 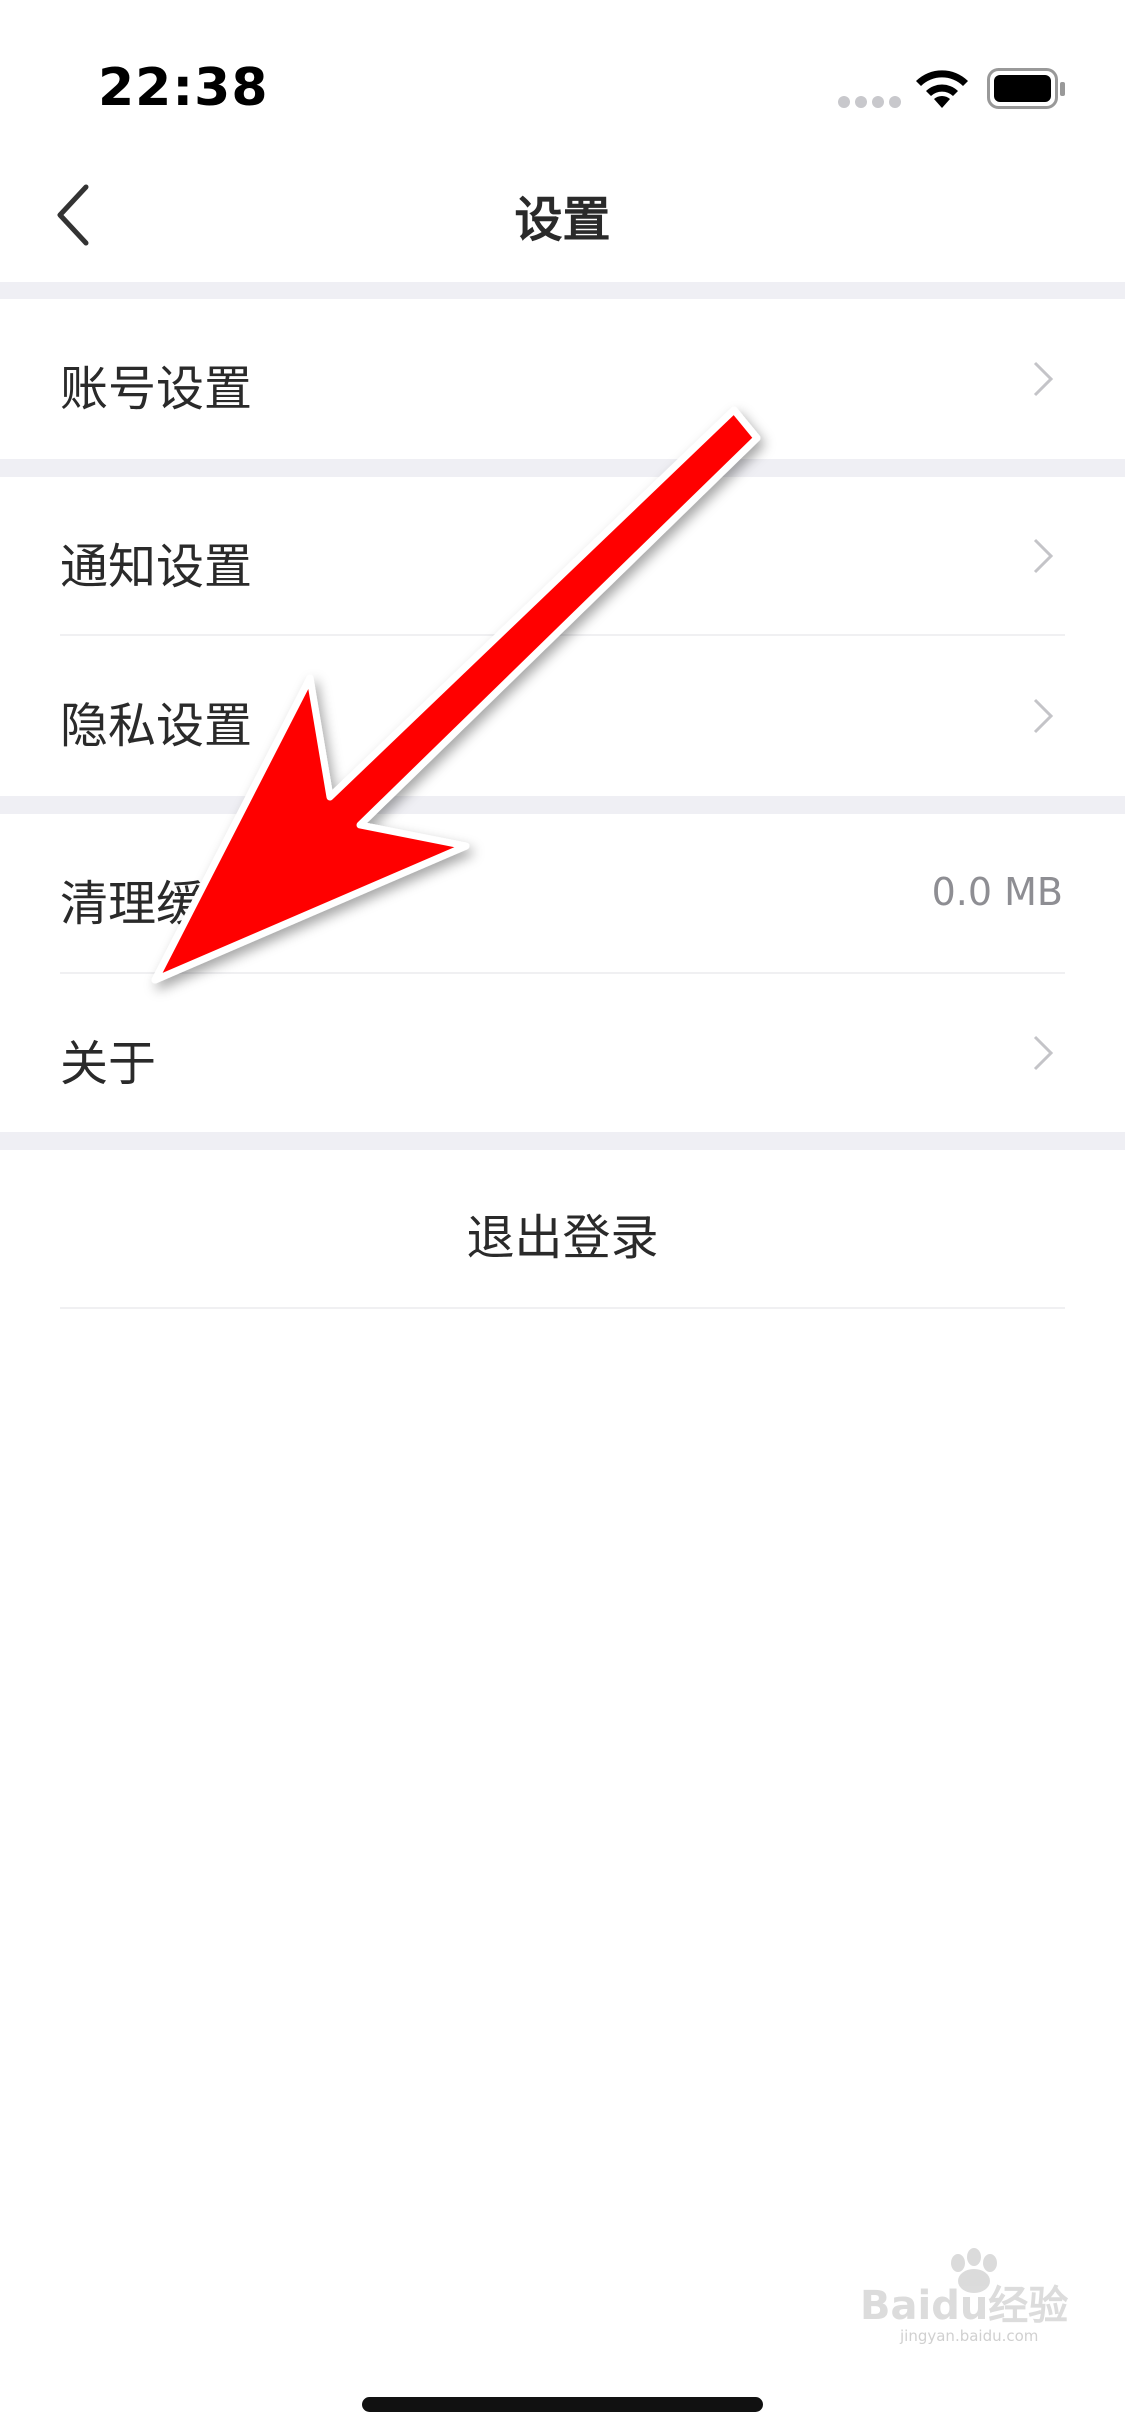 What do you see at coordinates (108, 1064) in the screenshot?
I see `row-label-about: 关于` at bounding box center [108, 1064].